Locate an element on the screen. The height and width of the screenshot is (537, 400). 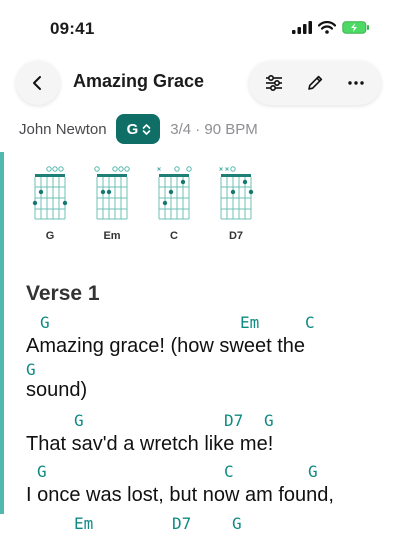
chord-grid-d7 is located at coordinates (236, 193).